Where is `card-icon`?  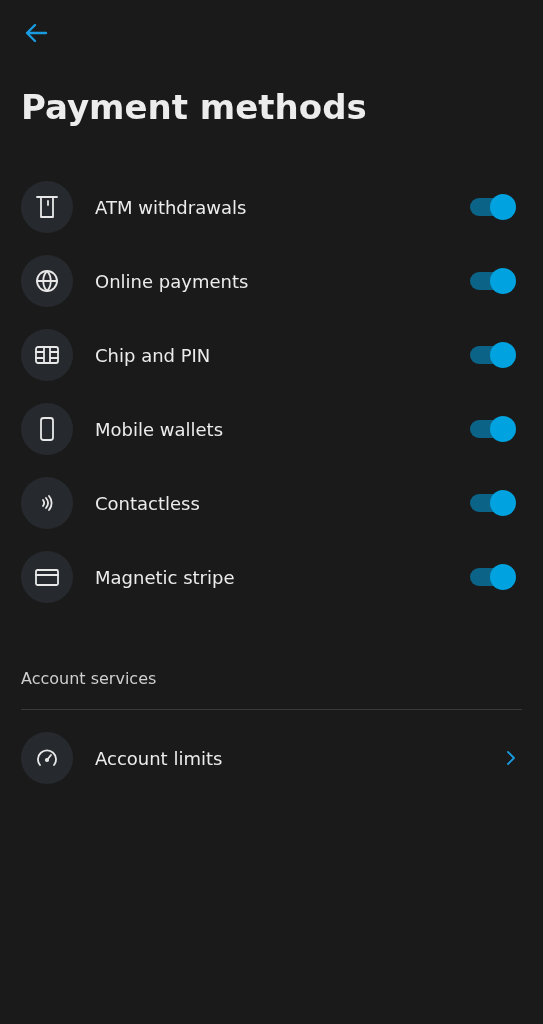
card-icon is located at coordinates (47, 577).